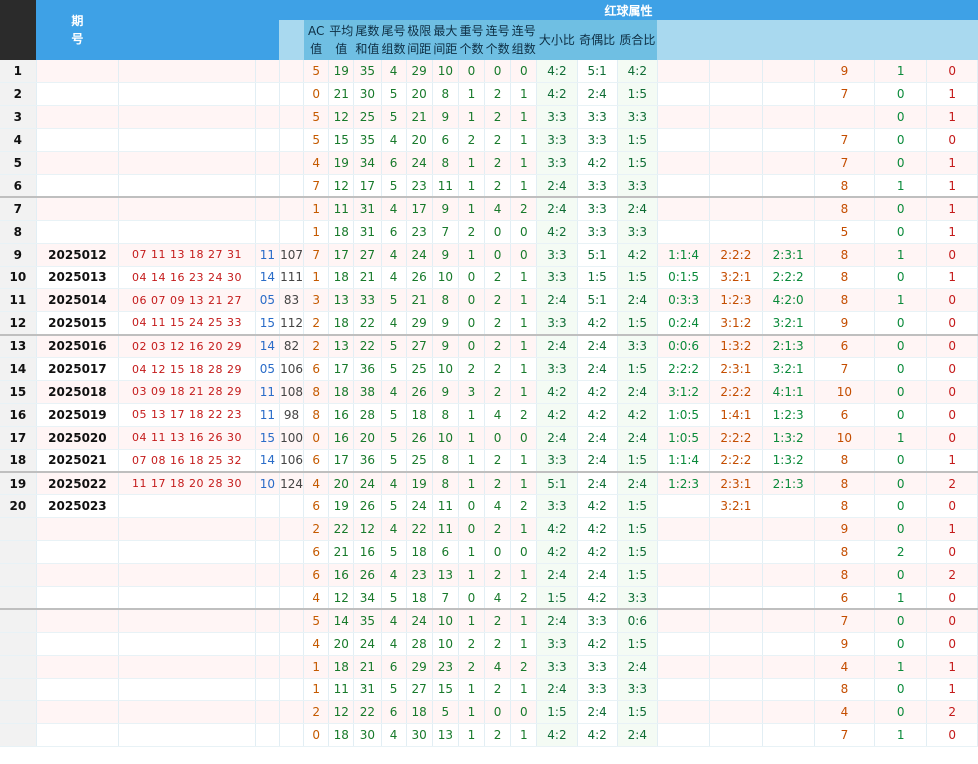  I want to click on cell-avg: 21, so click(341, 94).